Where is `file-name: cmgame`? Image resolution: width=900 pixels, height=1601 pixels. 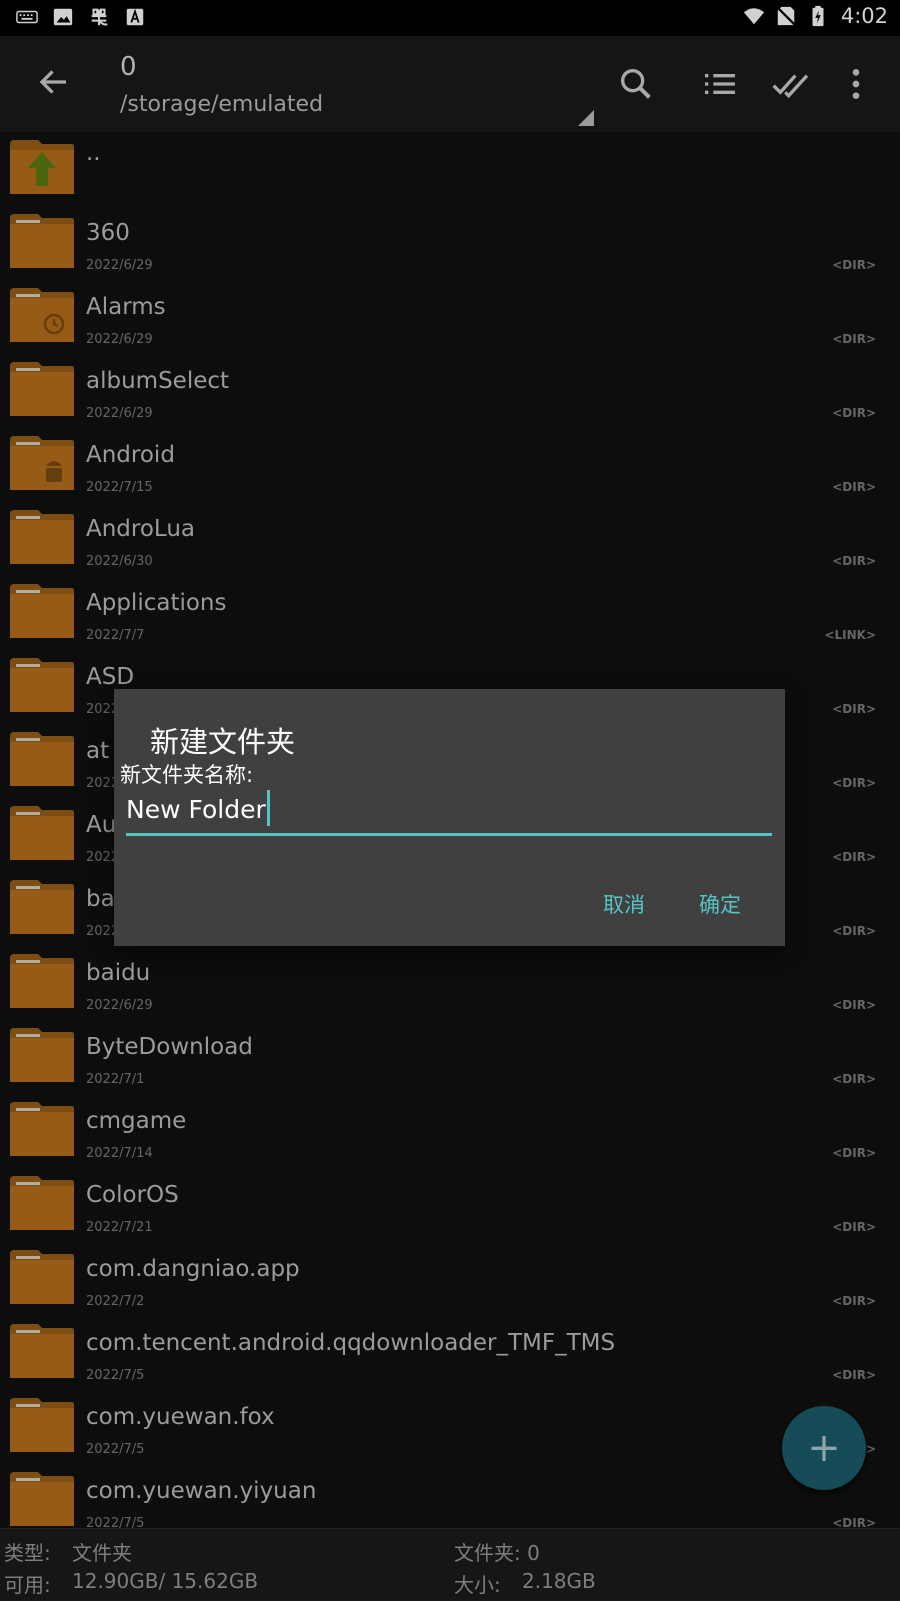
file-name: cmgame is located at coordinates (136, 1121).